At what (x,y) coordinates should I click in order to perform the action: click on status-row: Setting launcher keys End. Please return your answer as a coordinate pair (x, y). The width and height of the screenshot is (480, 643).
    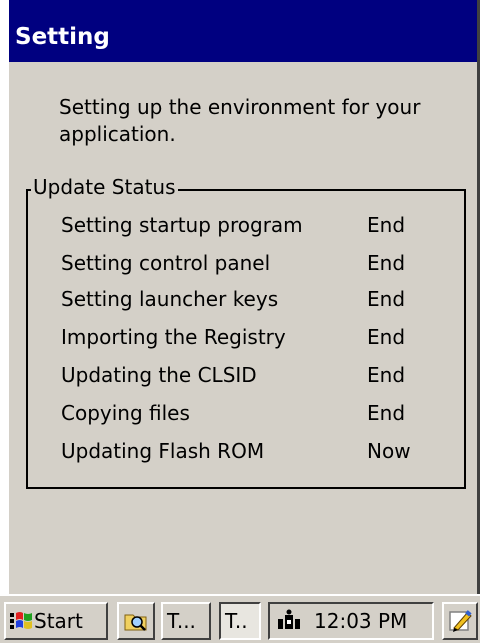
    Looking at the image, I should click on (246, 299).